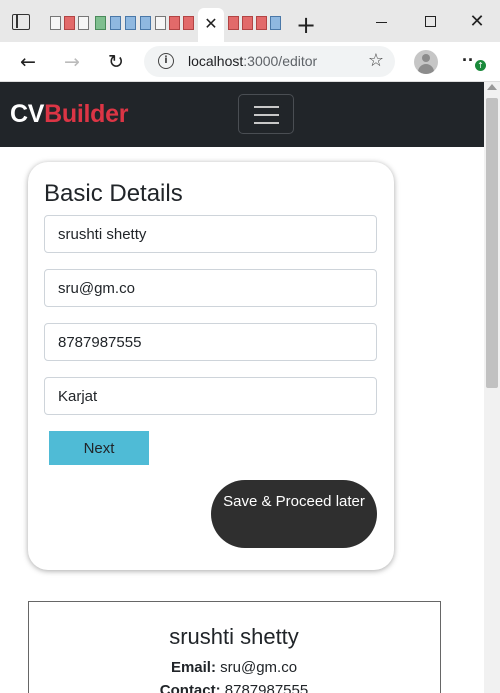 This screenshot has width=500, height=693. What do you see at coordinates (492, 243) in the screenshot?
I see `scrollbar-thumb` at bounding box center [492, 243].